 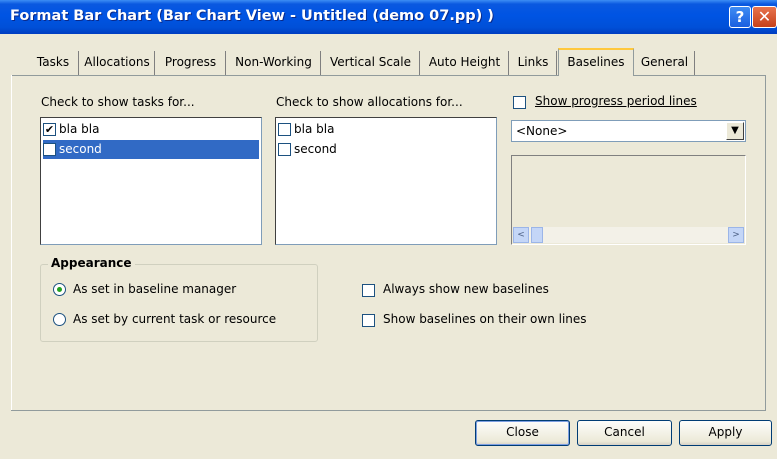 I want to click on always-show-new-baselines-checkbox, so click(x=368, y=290).